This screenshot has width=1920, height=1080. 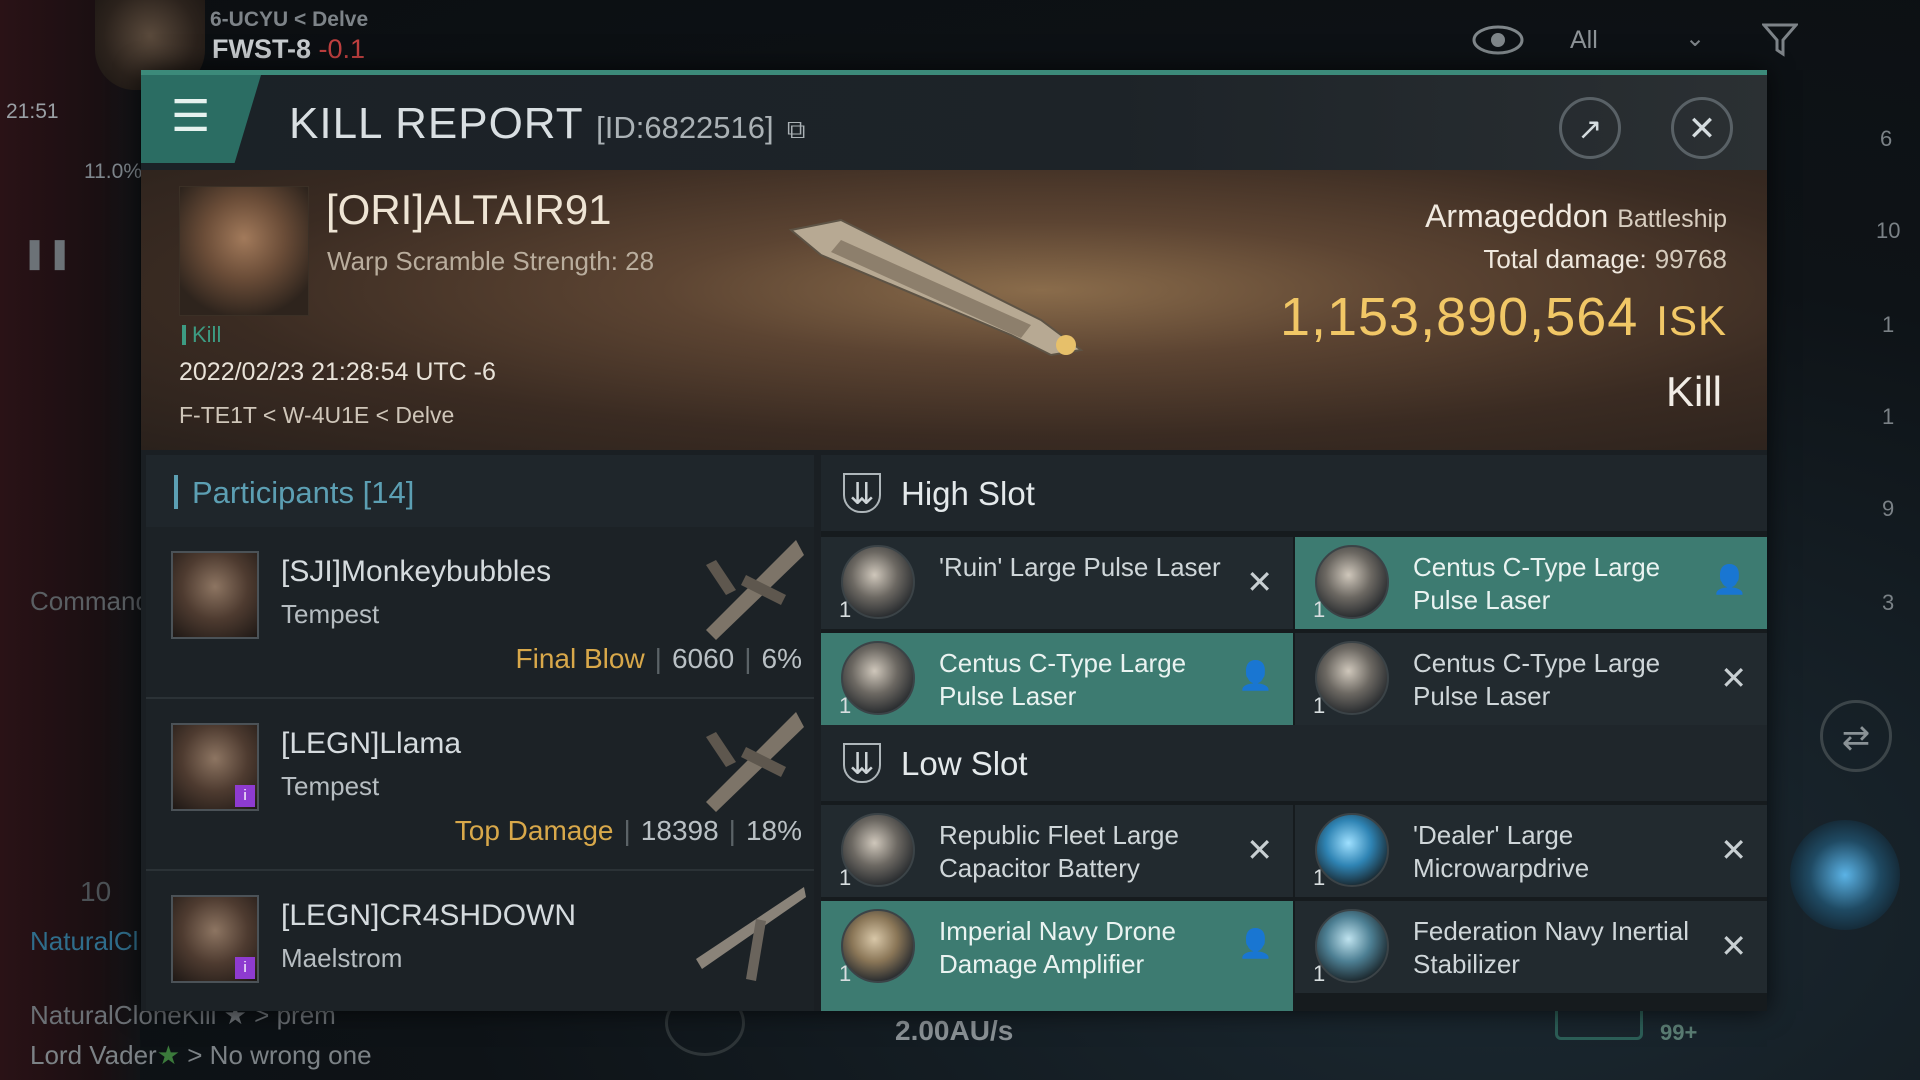 I want to click on chat-name-natural: NaturalCl, so click(x=84, y=941).